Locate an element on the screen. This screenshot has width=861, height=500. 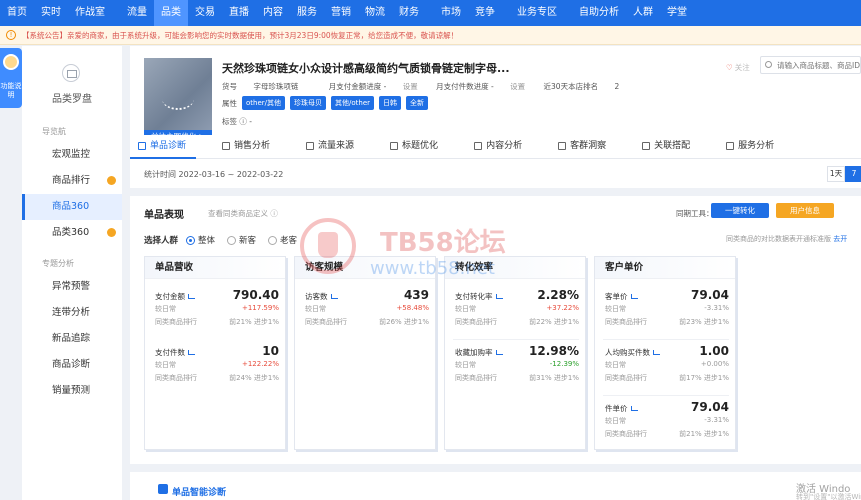
product-tags: 标签 ⓘ - is located at coordinates (237, 121).